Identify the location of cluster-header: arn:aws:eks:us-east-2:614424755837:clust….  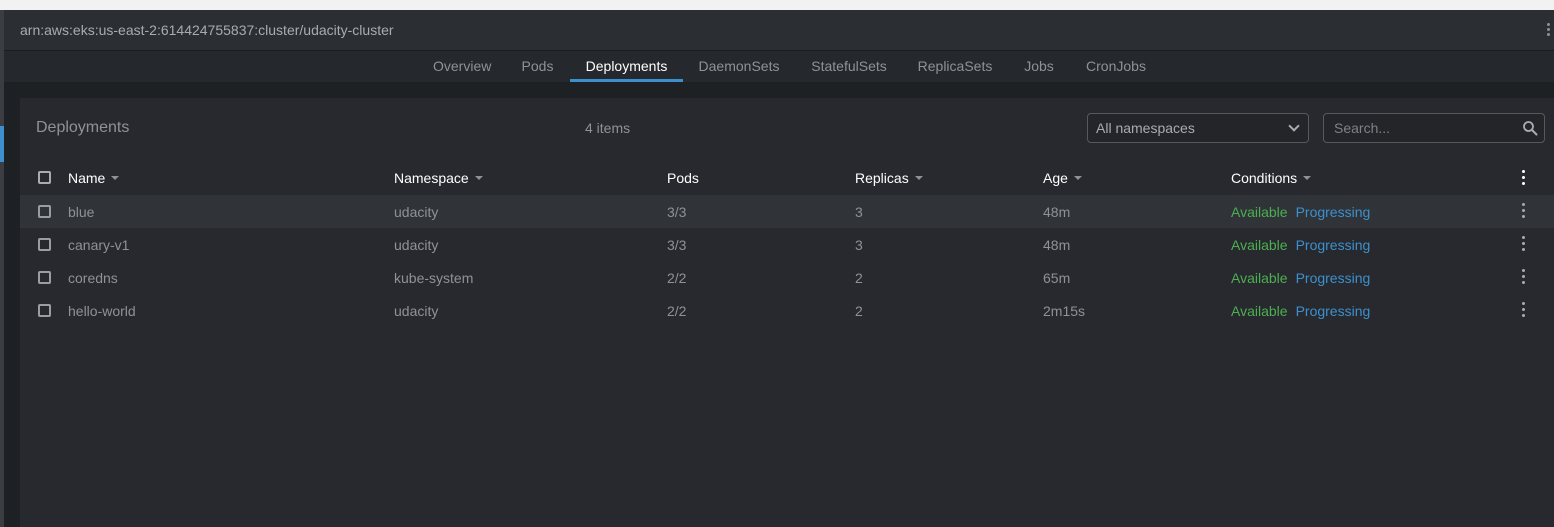
(779, 30).